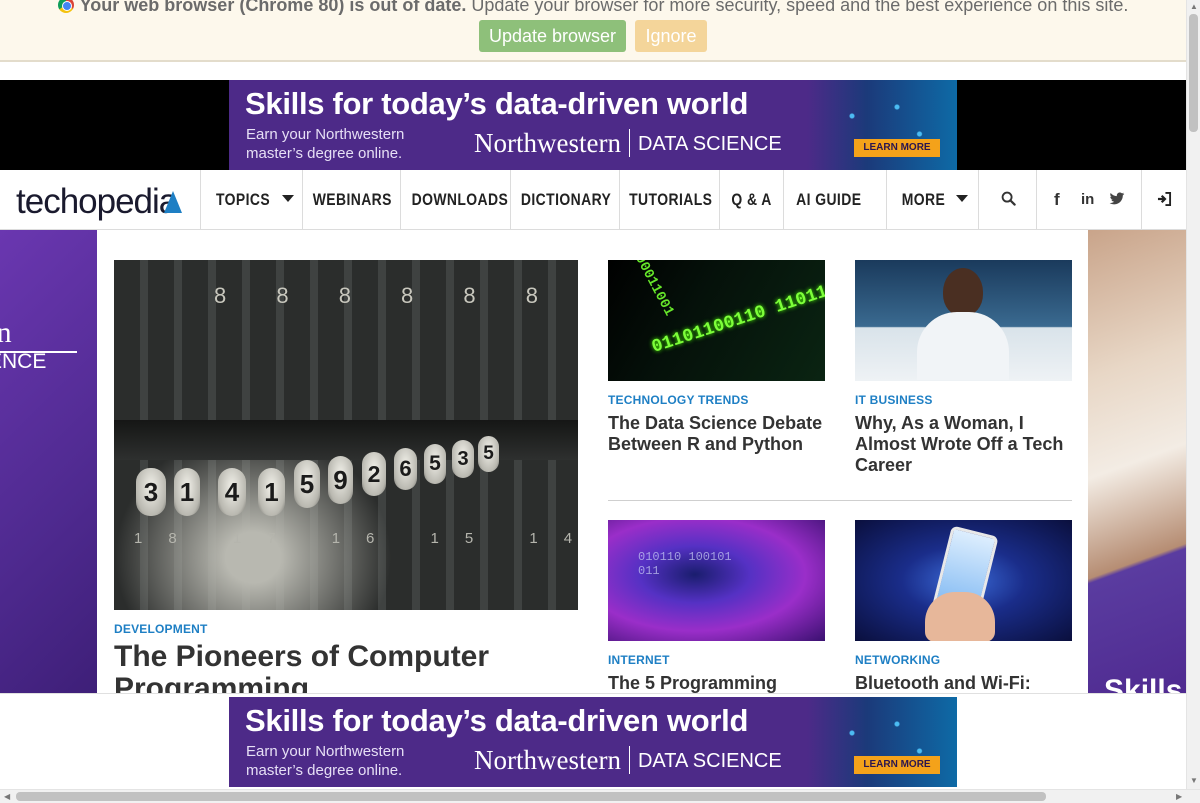 The image size is (1200, 803). I want to click on nav-ai-guide-label: AI GUIDE, so click(828, 199).